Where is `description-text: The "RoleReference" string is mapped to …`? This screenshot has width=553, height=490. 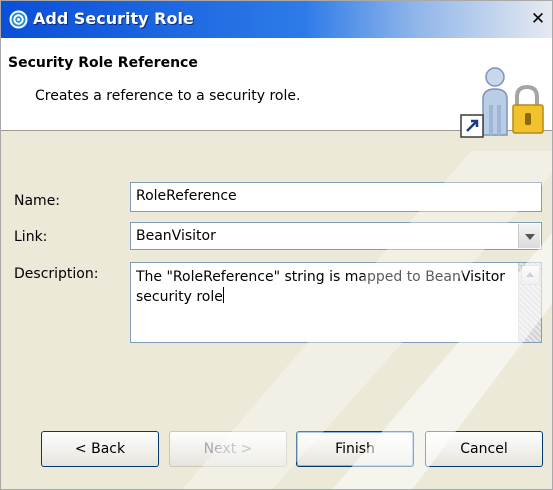
description-text: The "RoleReference" string is mapped to … is located at coordinates (321, 287).